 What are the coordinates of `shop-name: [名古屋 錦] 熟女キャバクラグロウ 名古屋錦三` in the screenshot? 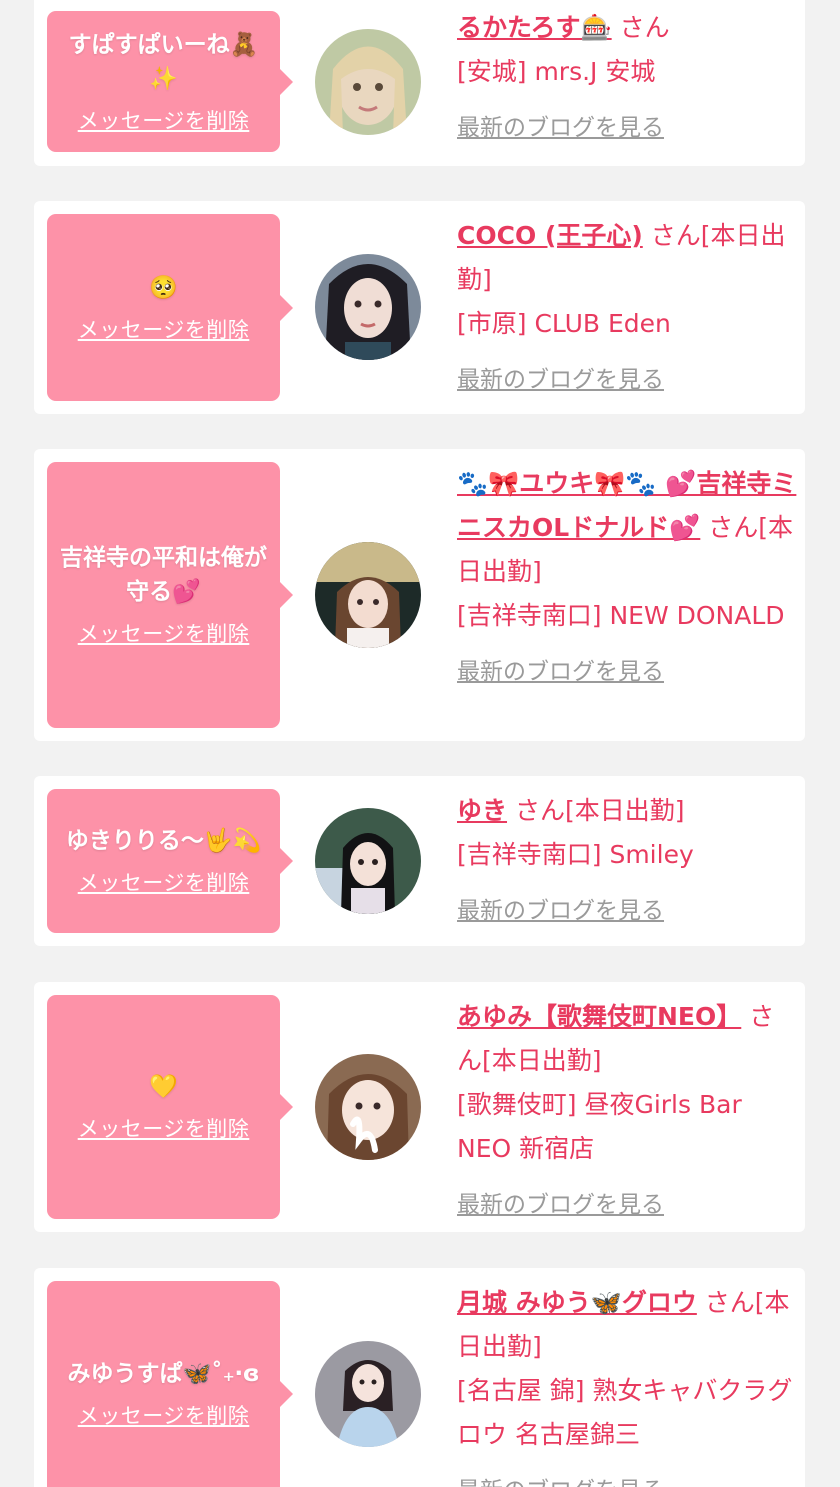 It's located at (625, 1412).